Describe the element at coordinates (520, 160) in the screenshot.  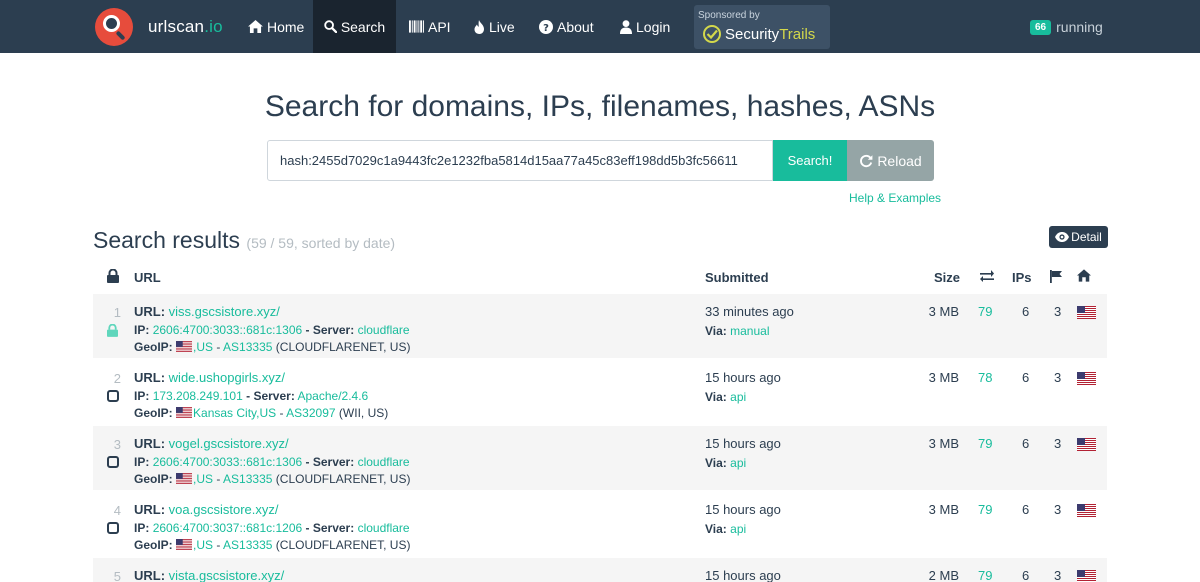
I see `search-input` at that location.